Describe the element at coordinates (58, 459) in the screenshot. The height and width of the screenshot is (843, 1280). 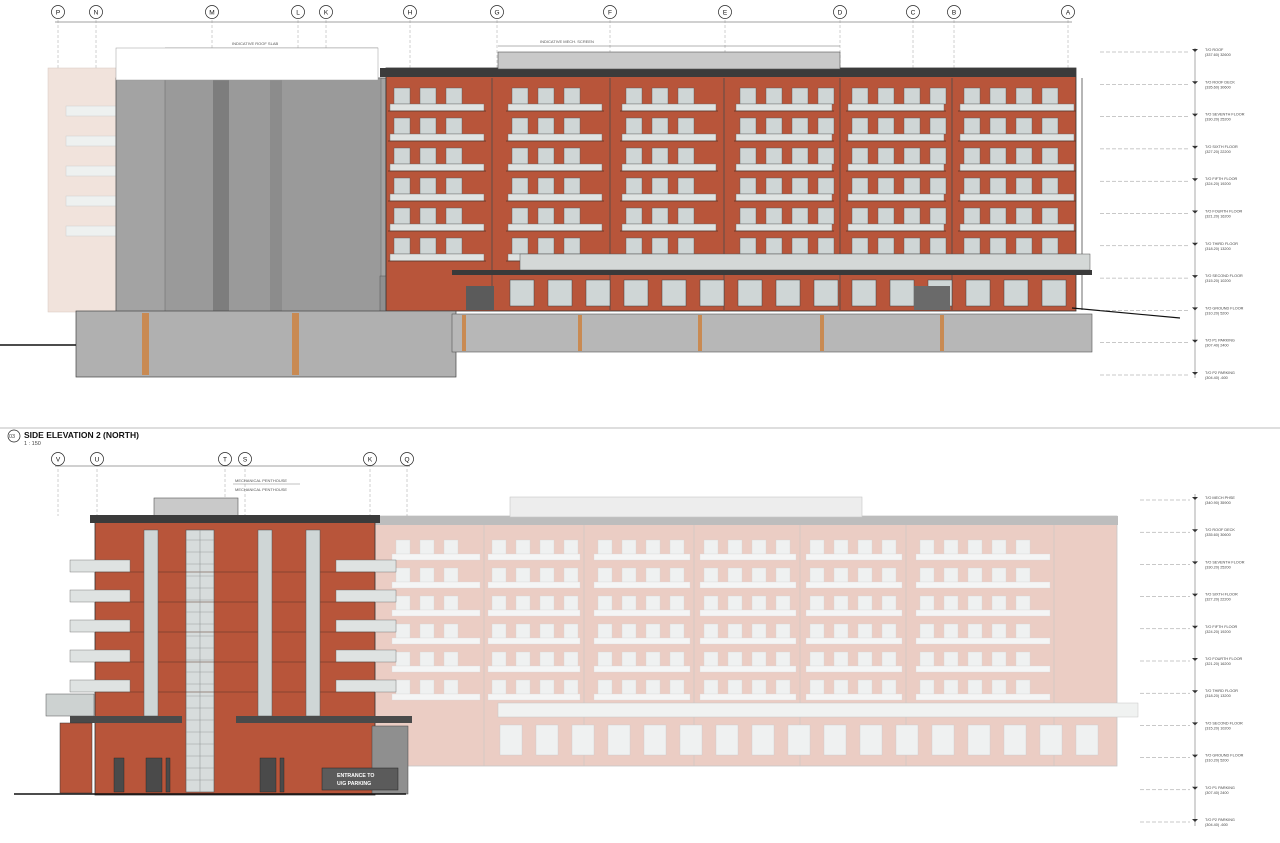
I see `grid-lower-label-v: V` at that location.